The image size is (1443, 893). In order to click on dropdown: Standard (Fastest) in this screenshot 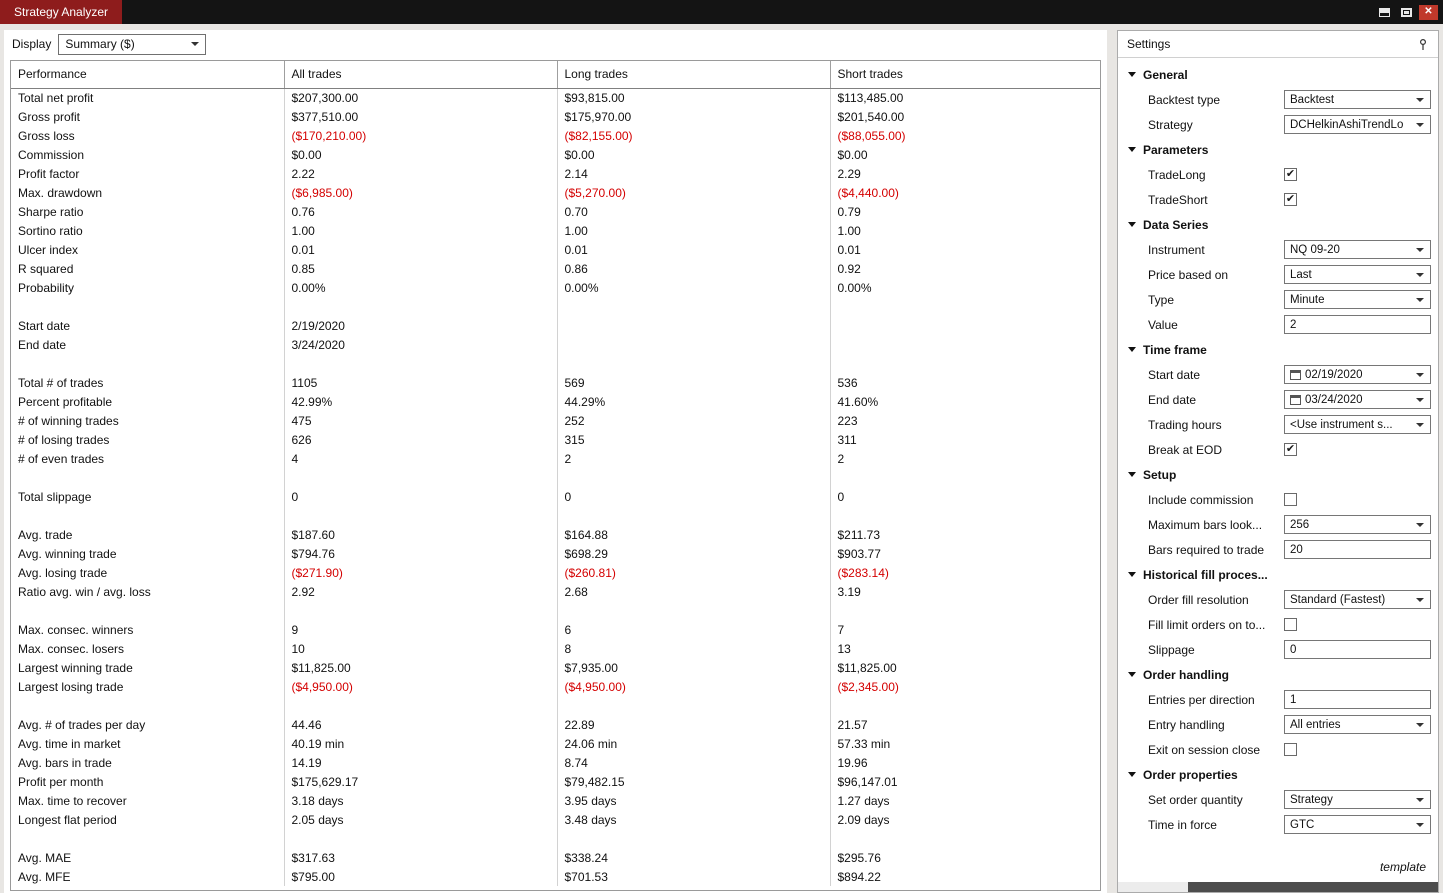, I will do `click(1357, 599)`.